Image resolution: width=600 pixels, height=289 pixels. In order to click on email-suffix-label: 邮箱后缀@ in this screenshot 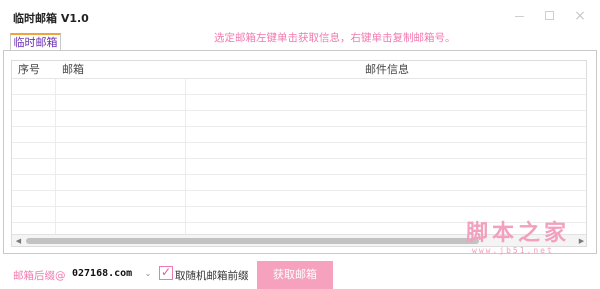, I will do `click(39, 276)`.